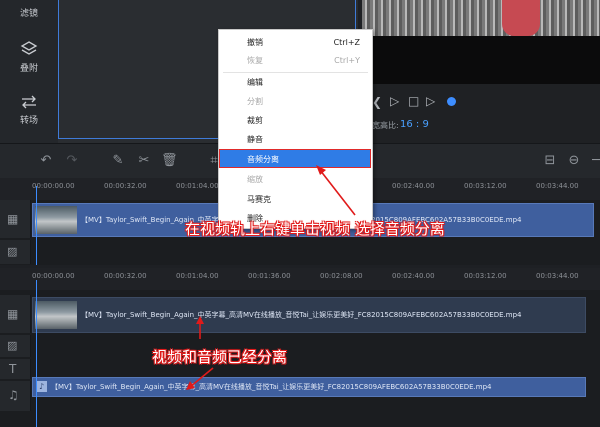  Describe the element at coordinates (315, 229) in the screenshot. I see `annotation-top: 在视频轨上右键单击视频 选择音频分离` at that location.